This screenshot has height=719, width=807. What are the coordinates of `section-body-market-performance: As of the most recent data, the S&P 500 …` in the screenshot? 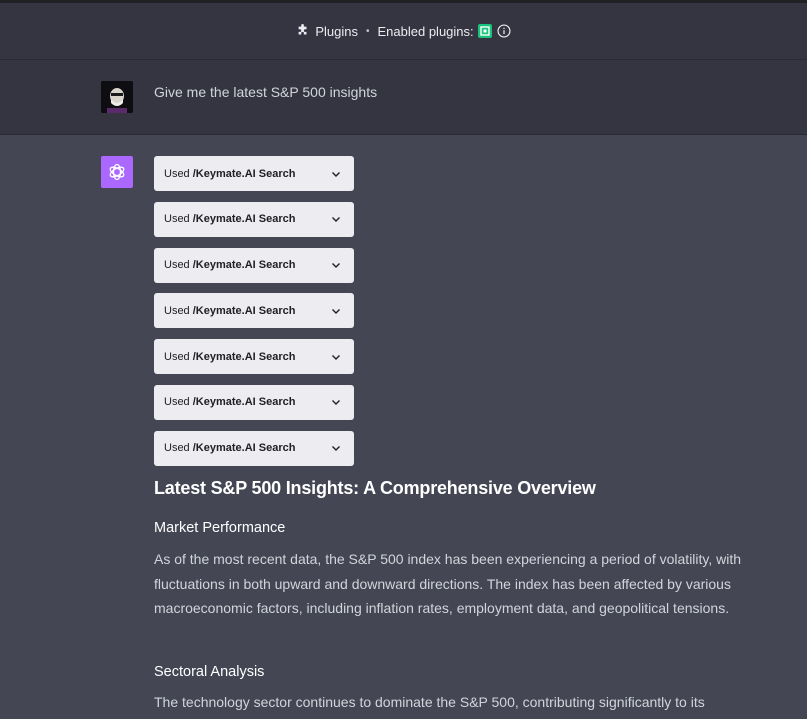 It's located at (448, 584).